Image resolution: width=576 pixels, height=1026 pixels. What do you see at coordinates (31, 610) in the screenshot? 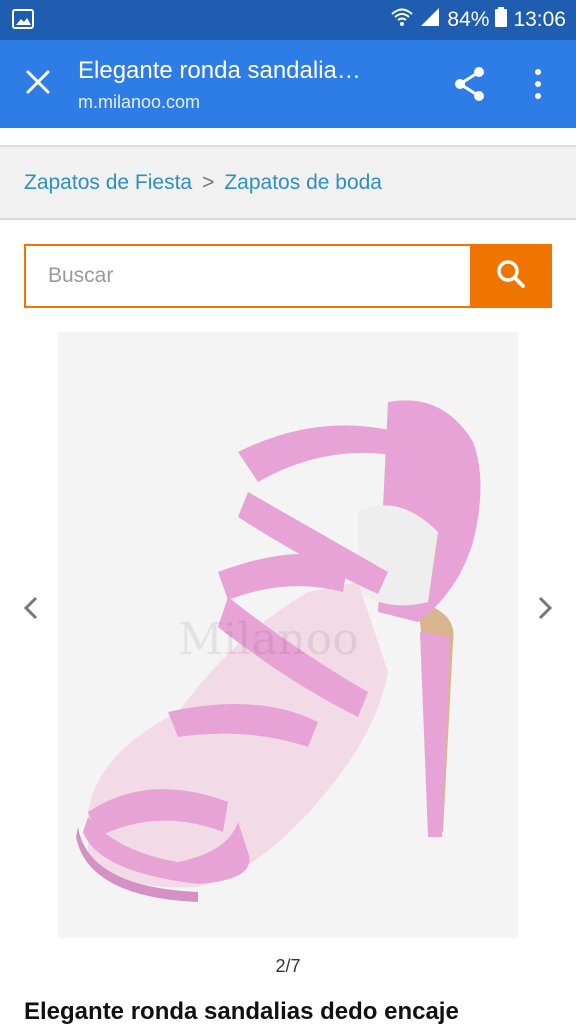
I see `chevron-left-icon` at bounding box center [31, 610].